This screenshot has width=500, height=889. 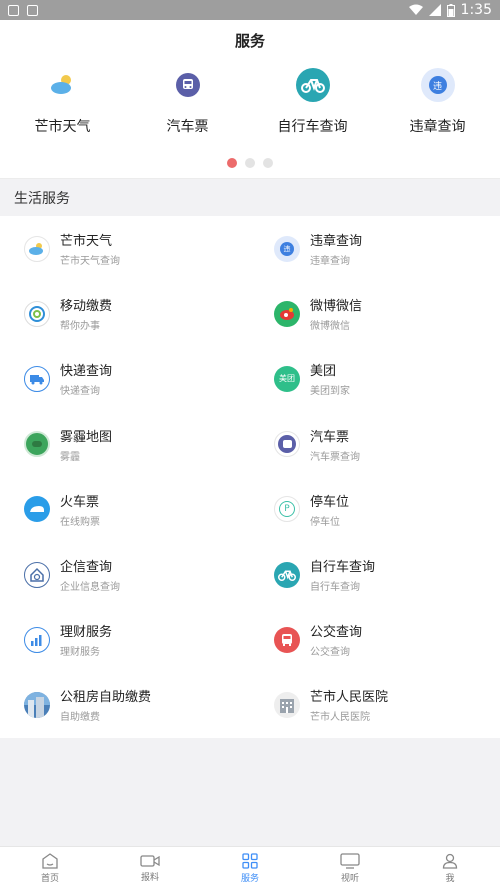 I want to click on china-mobile-icon, so click(x=37, y=313).